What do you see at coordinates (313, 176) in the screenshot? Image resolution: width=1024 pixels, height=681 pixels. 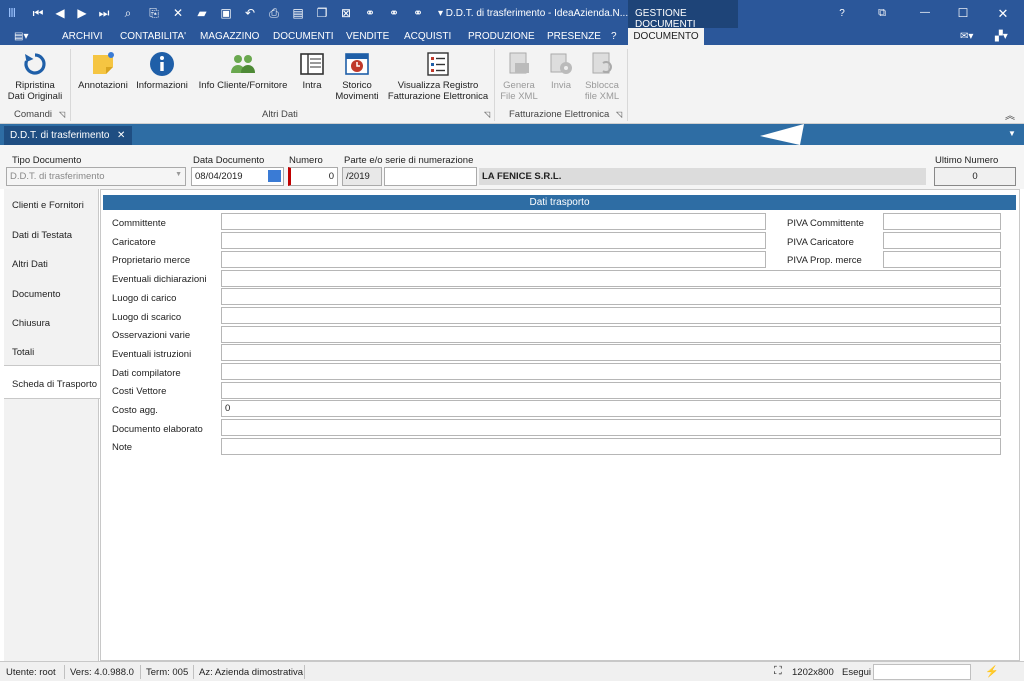 I see `numero-field: 0` at bounding box center [313, 176].